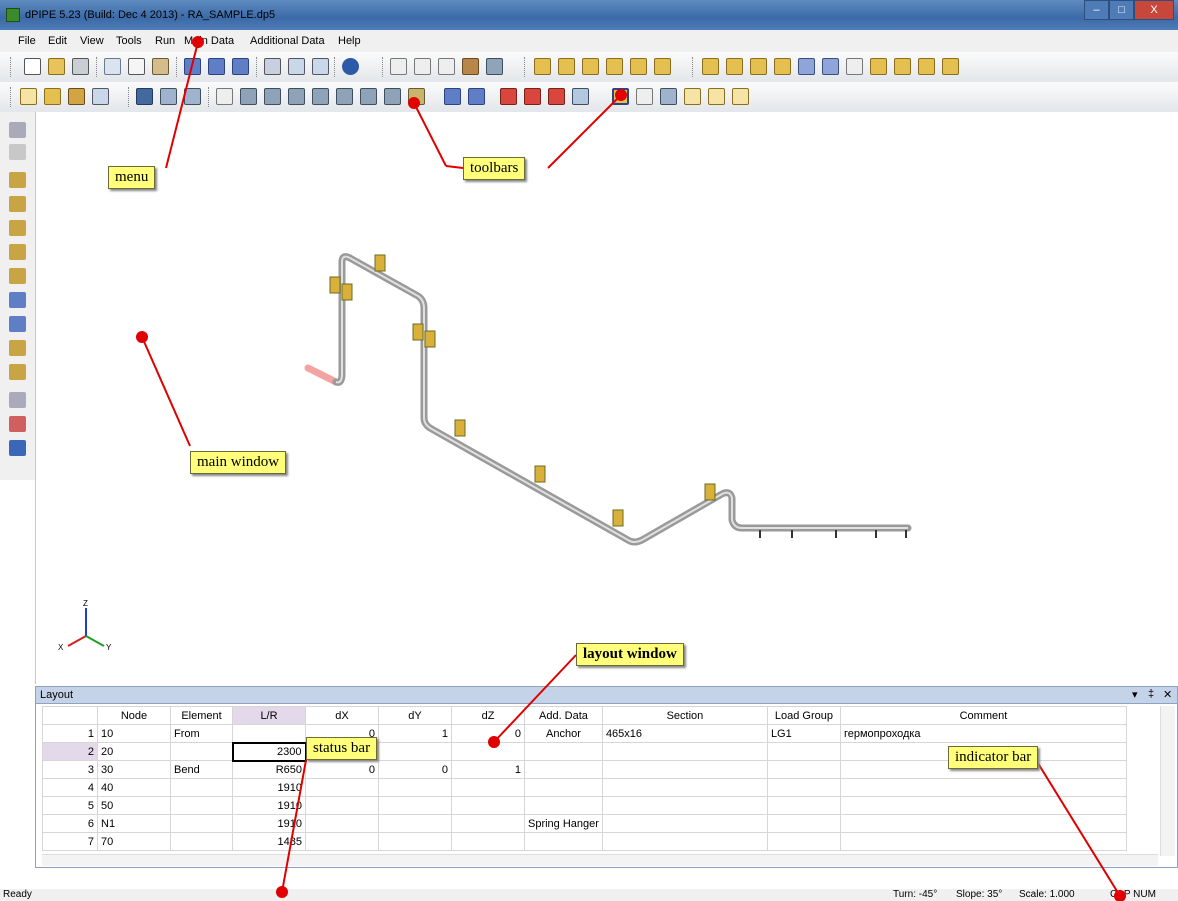  Describe the element at coordinates (398, 66) in the screenshot. I see `calculate-icon` at that location.